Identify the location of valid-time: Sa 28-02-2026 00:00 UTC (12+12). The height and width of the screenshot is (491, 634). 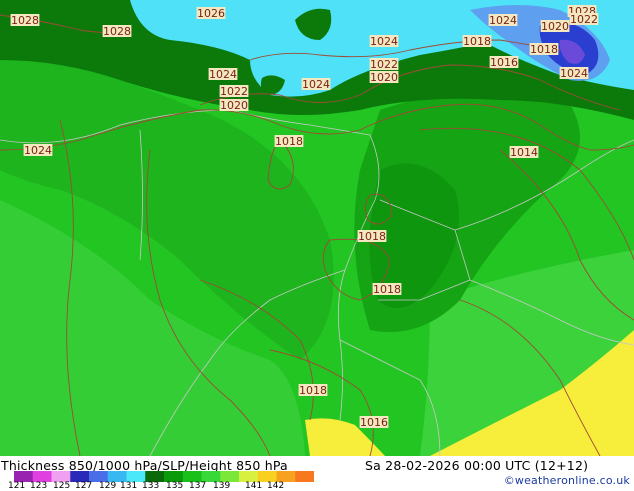
(477, 465).